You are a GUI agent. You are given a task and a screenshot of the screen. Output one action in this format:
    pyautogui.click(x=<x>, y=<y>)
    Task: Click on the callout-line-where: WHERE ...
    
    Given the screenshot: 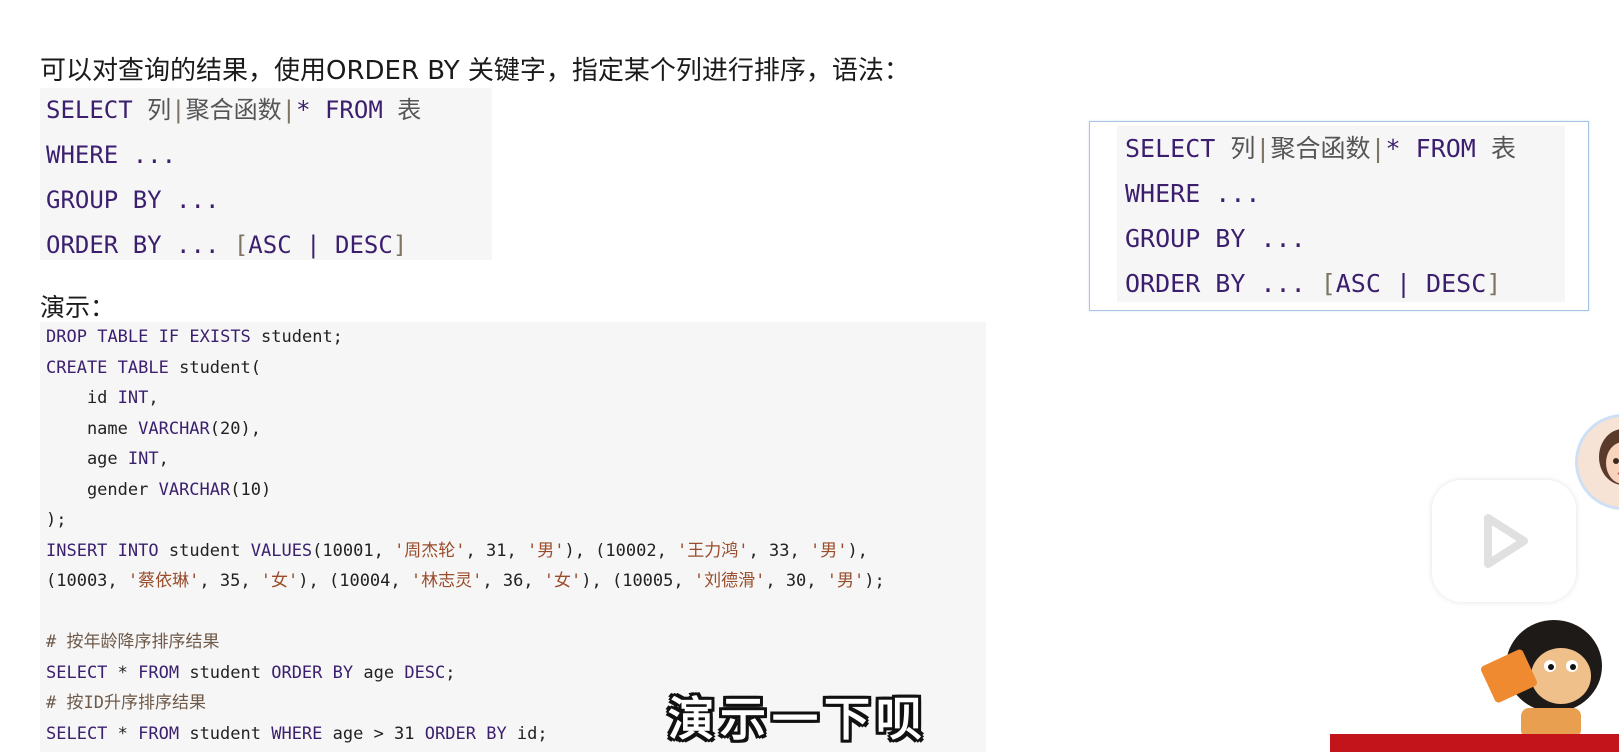 What is the action you would take?
    pyautogui.click(x=1193, y=193)
    